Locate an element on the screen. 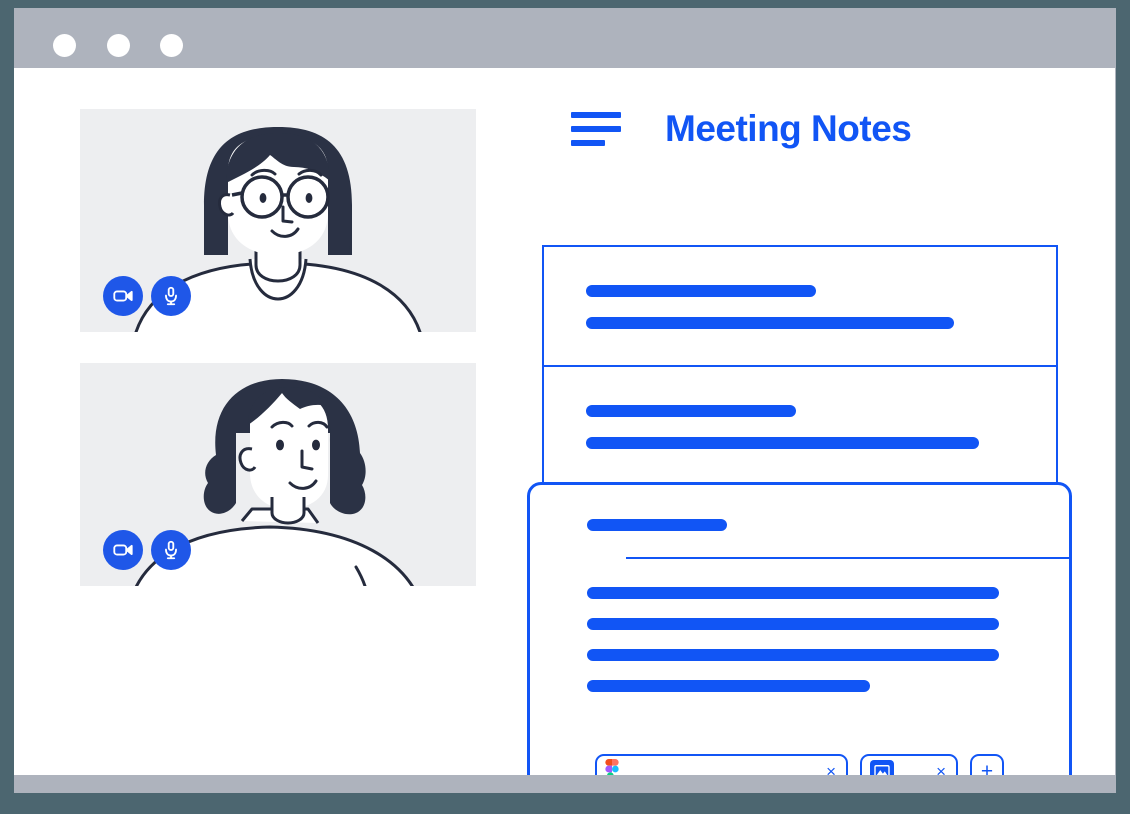 This screenshot has width=1130, height=814. page-title: Meeting Notes is located at coordinates (788, 128).